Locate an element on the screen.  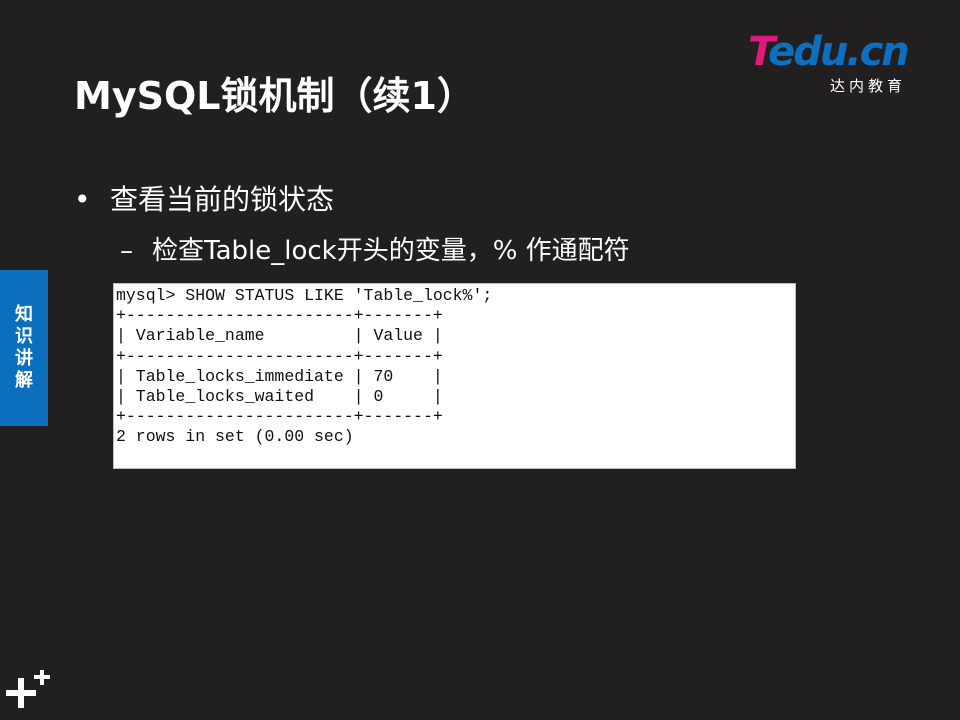
terminal-line: | Variable_name | Value | is located at coordinates (279, 336).